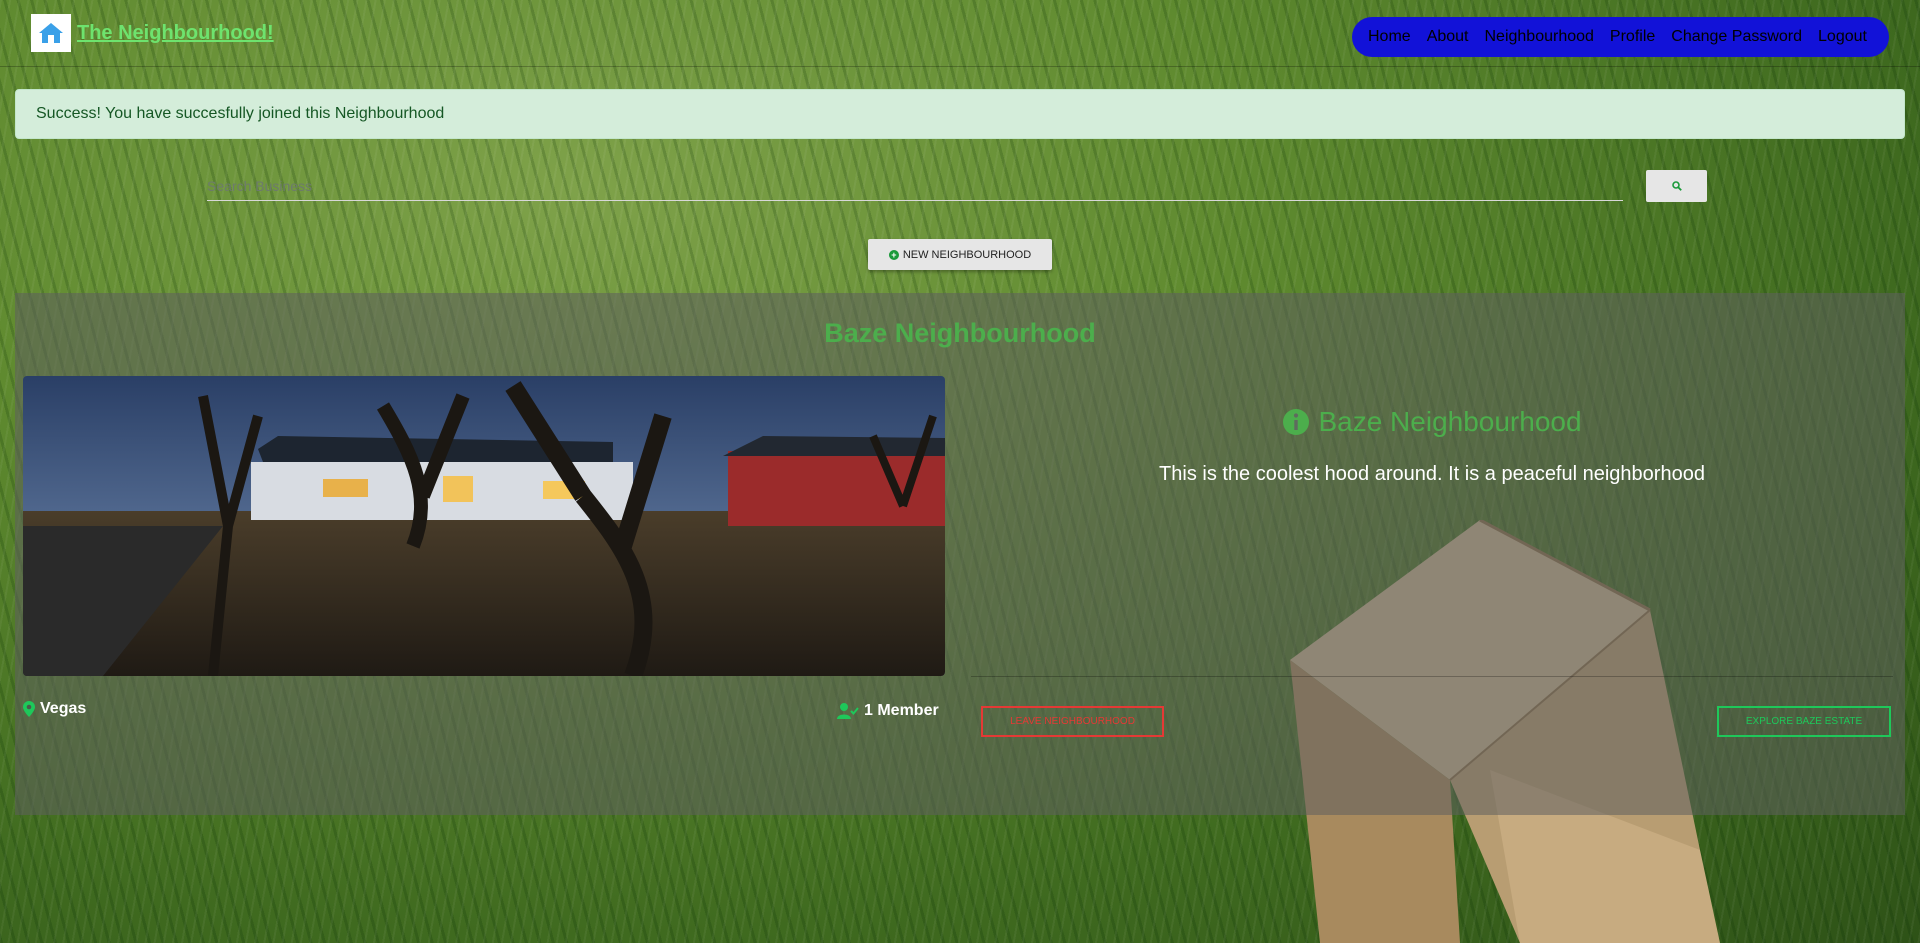  Describe the element at coordinates (1450, 421) in the screenshot. I see `info-title-text: Baze Neighbourhood` at that location.